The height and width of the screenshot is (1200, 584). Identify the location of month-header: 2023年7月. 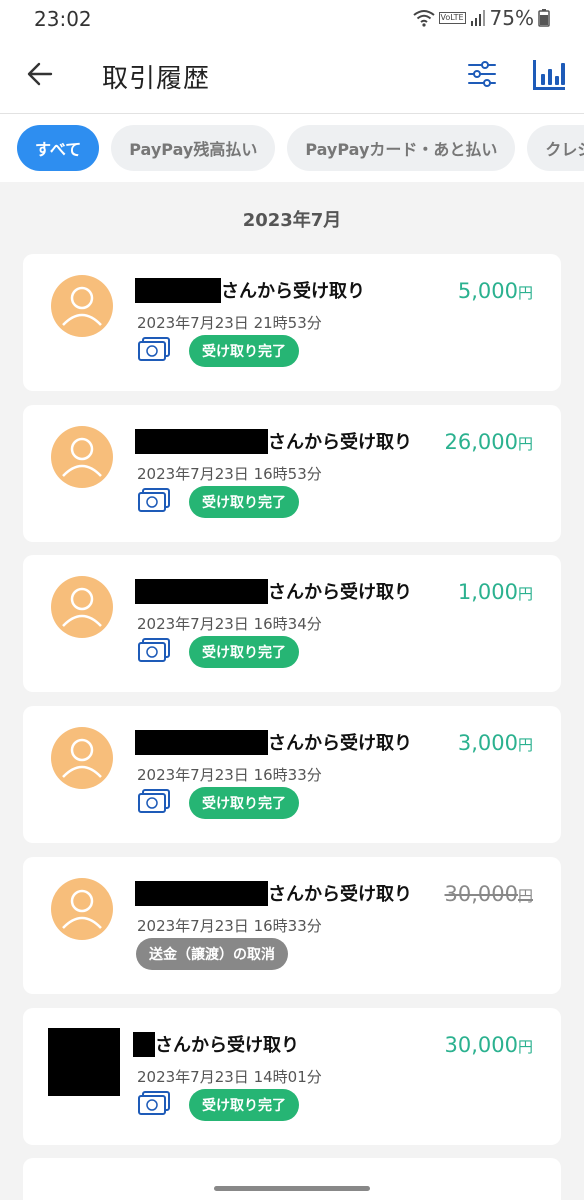
(292, 220).